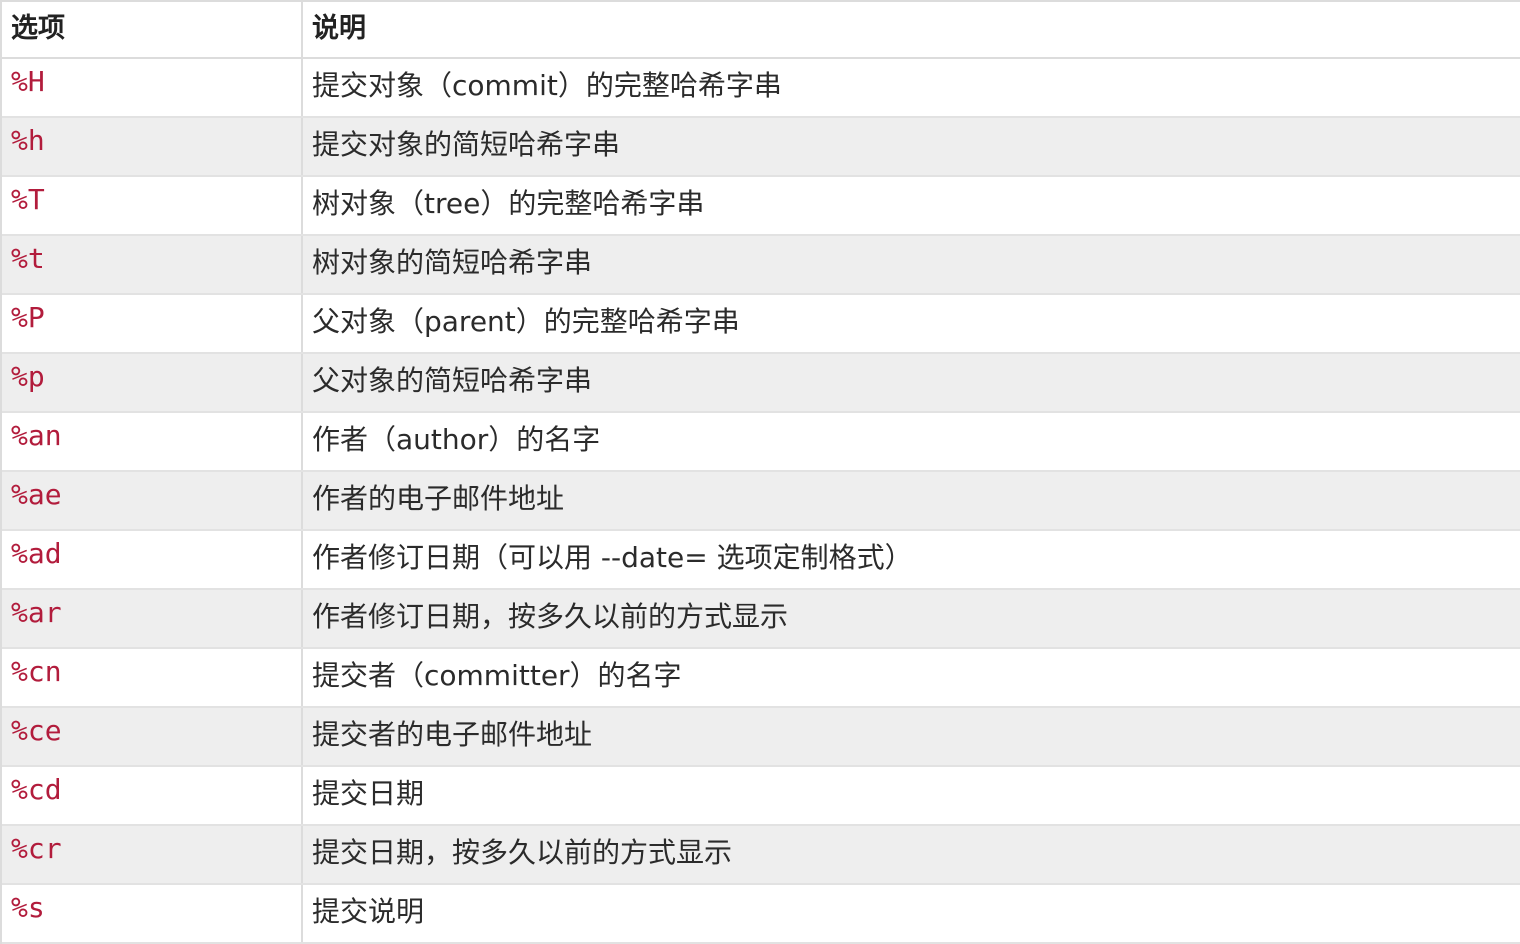 The width and height of the screenshot is (1520, 944). I want to click on option-code: %p, so click(28, 376).